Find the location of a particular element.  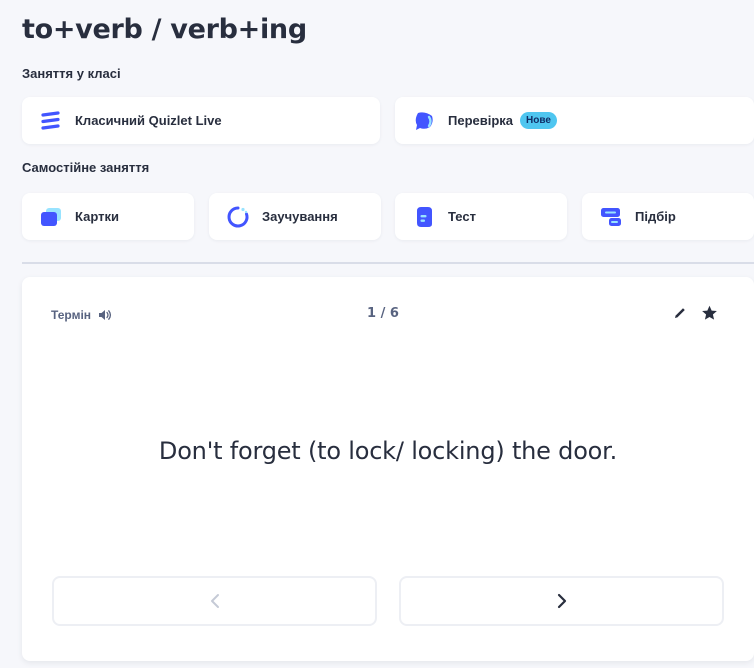

star-icon is located at coordinates (709, 313).